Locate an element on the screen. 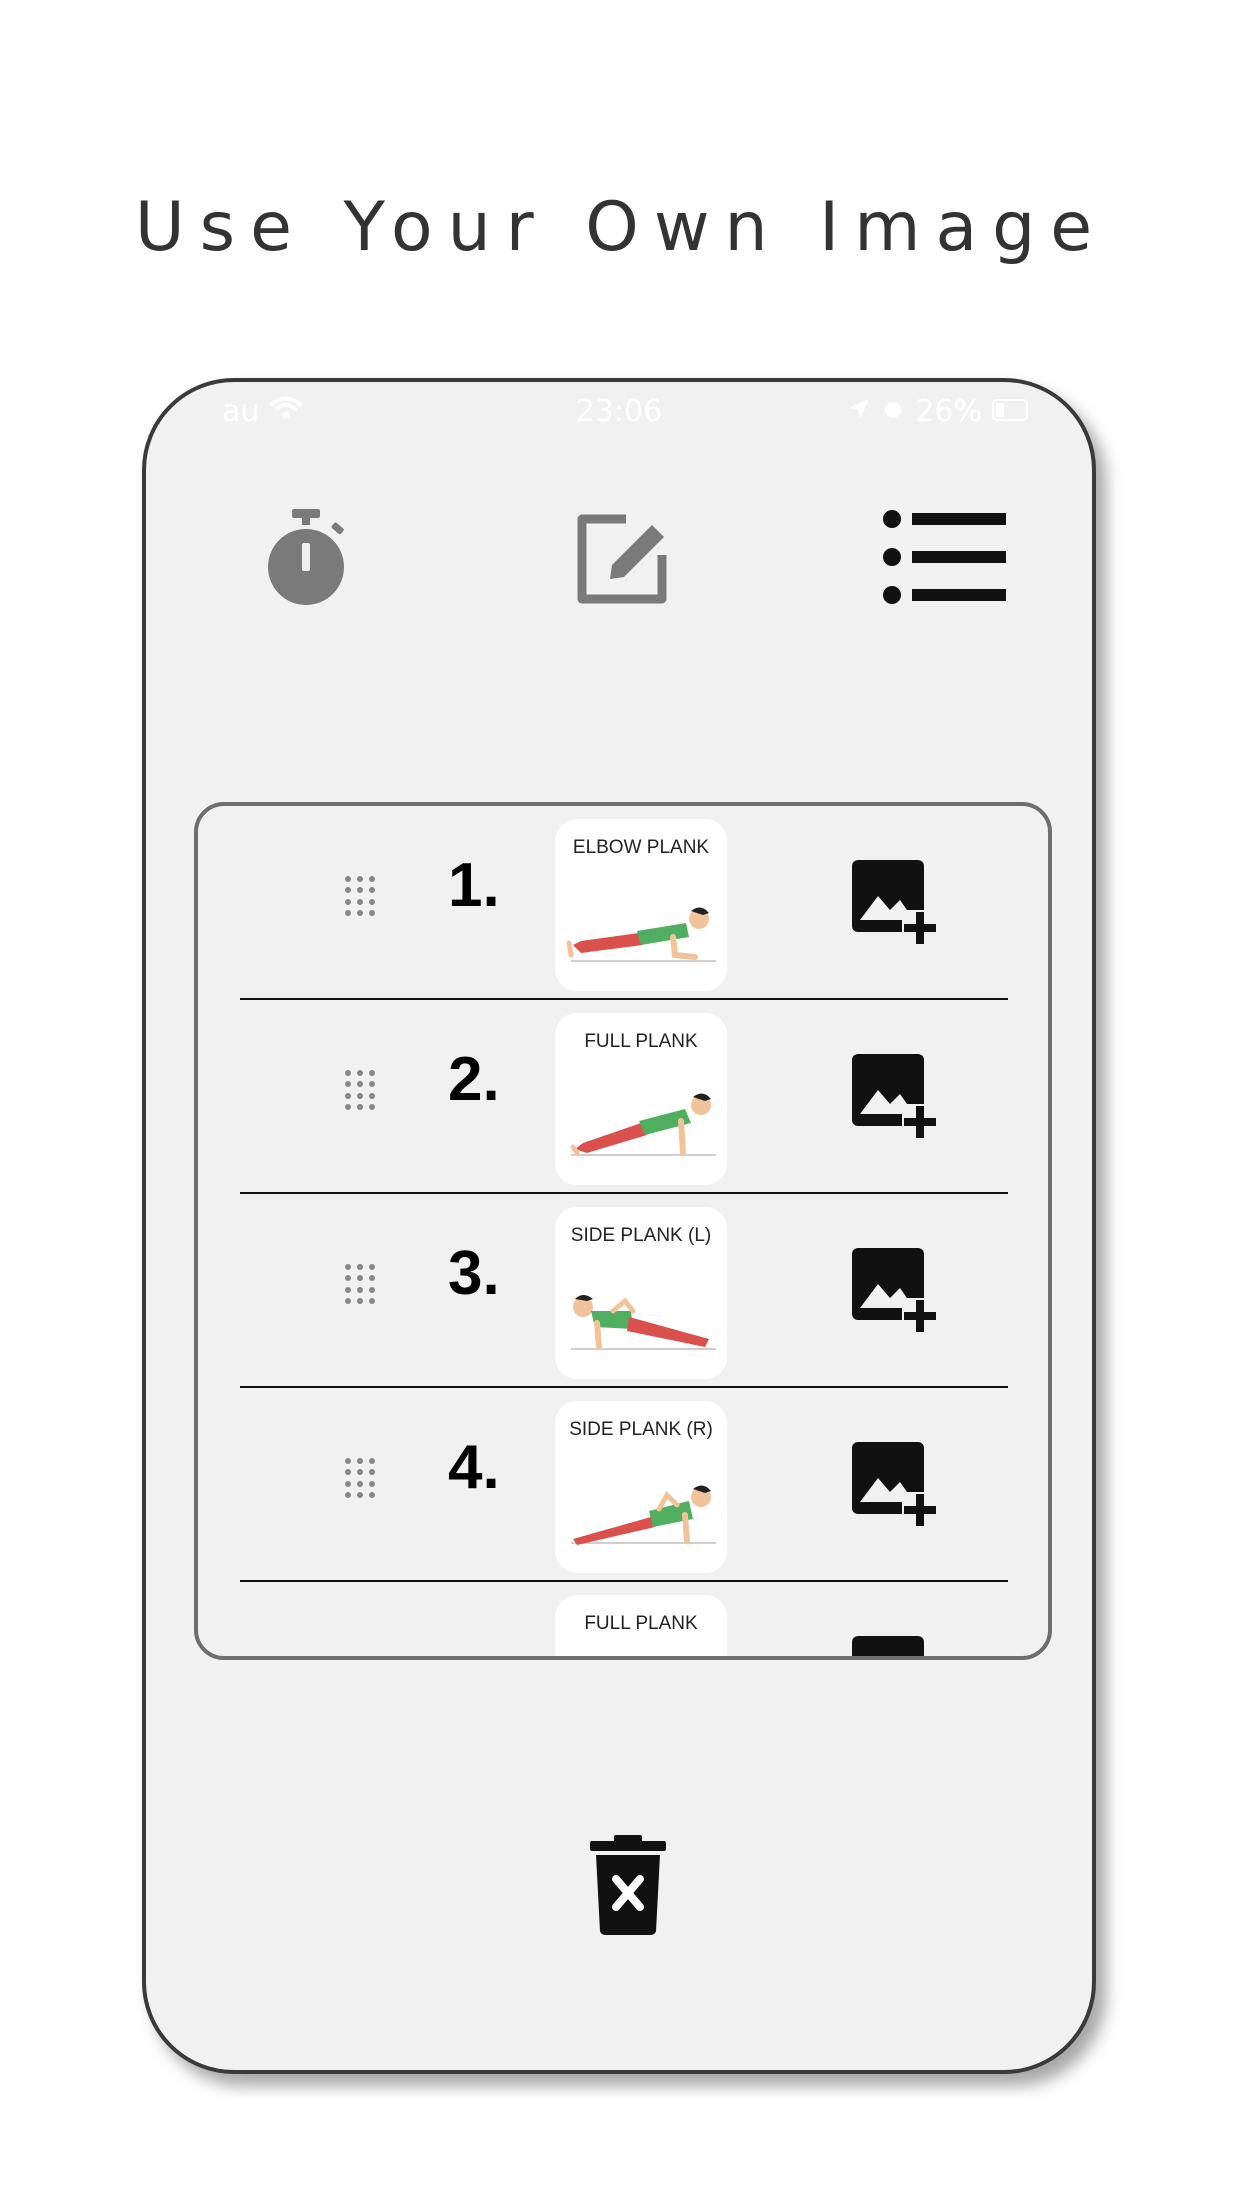 The image size is (1242, 2208). battery-icon is located at coordinates (1012, 411).